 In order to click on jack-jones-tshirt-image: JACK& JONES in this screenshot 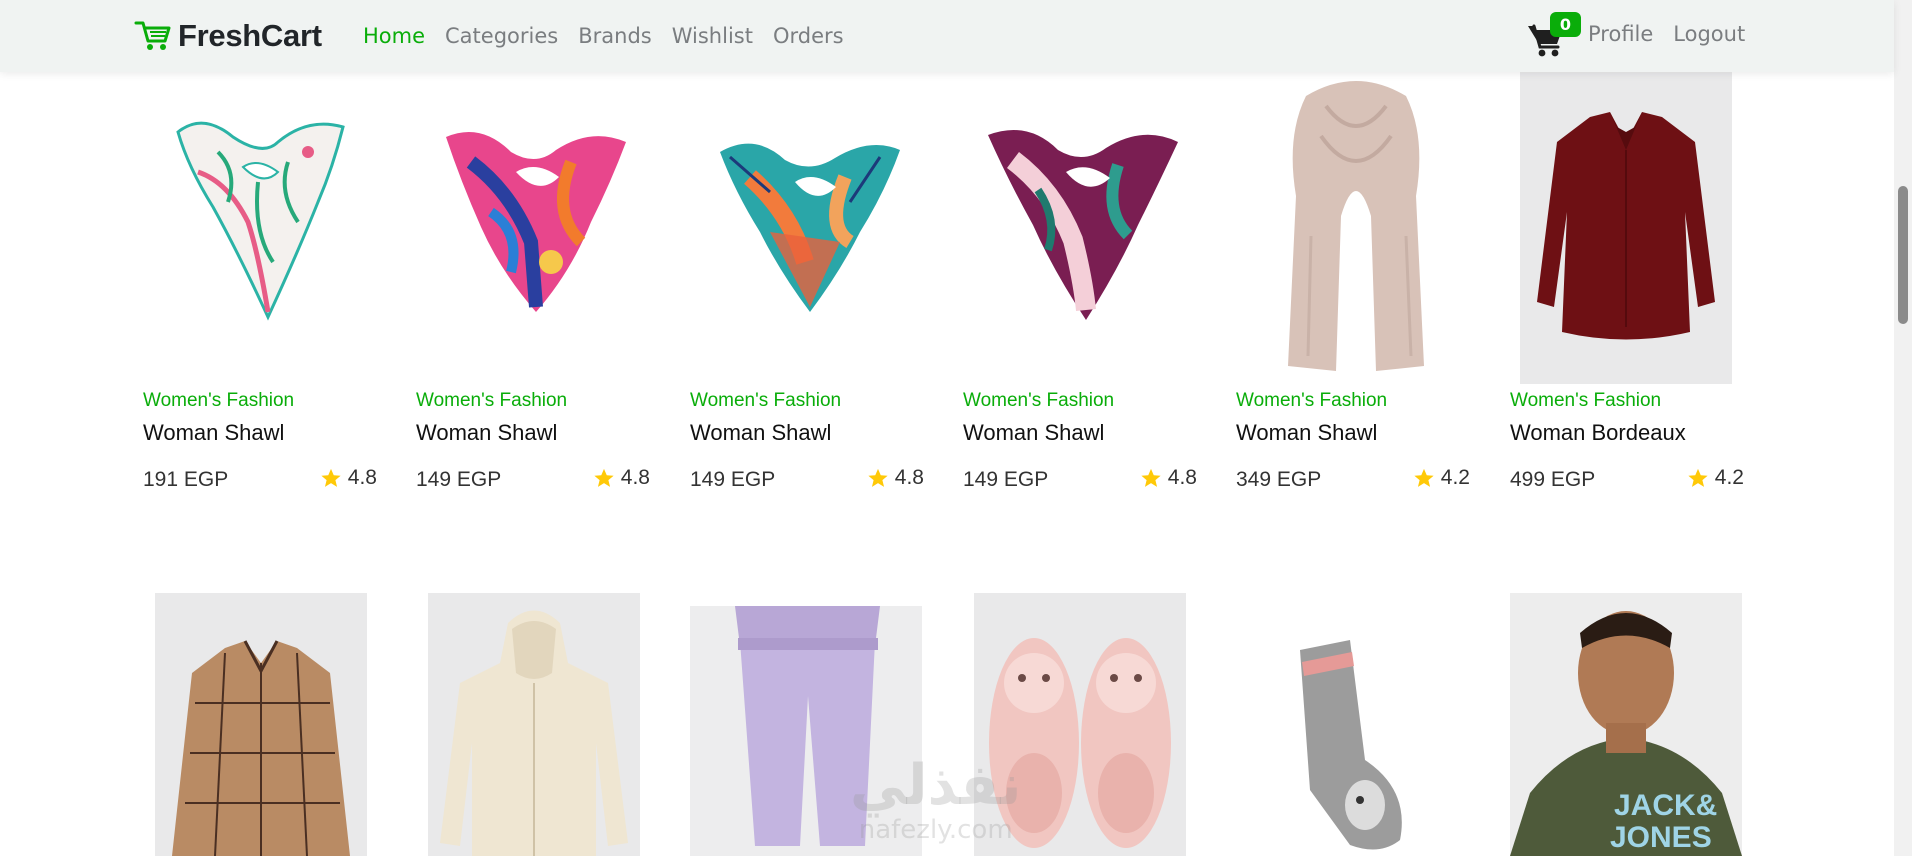, I will do `click(1626, 733)`.